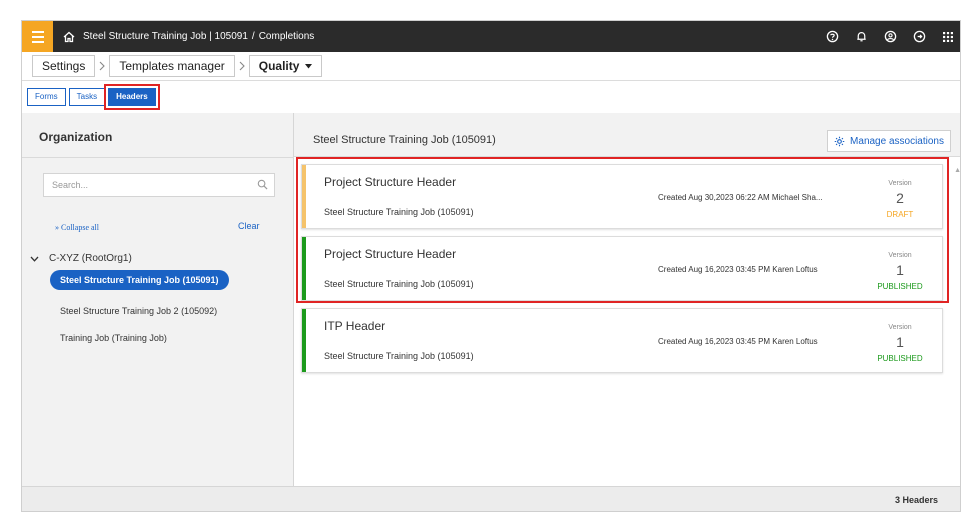 This screenshot has height=522, width=968. I want to click on template-type-tabs: Forms Tasks Headers, so click(491, 96).